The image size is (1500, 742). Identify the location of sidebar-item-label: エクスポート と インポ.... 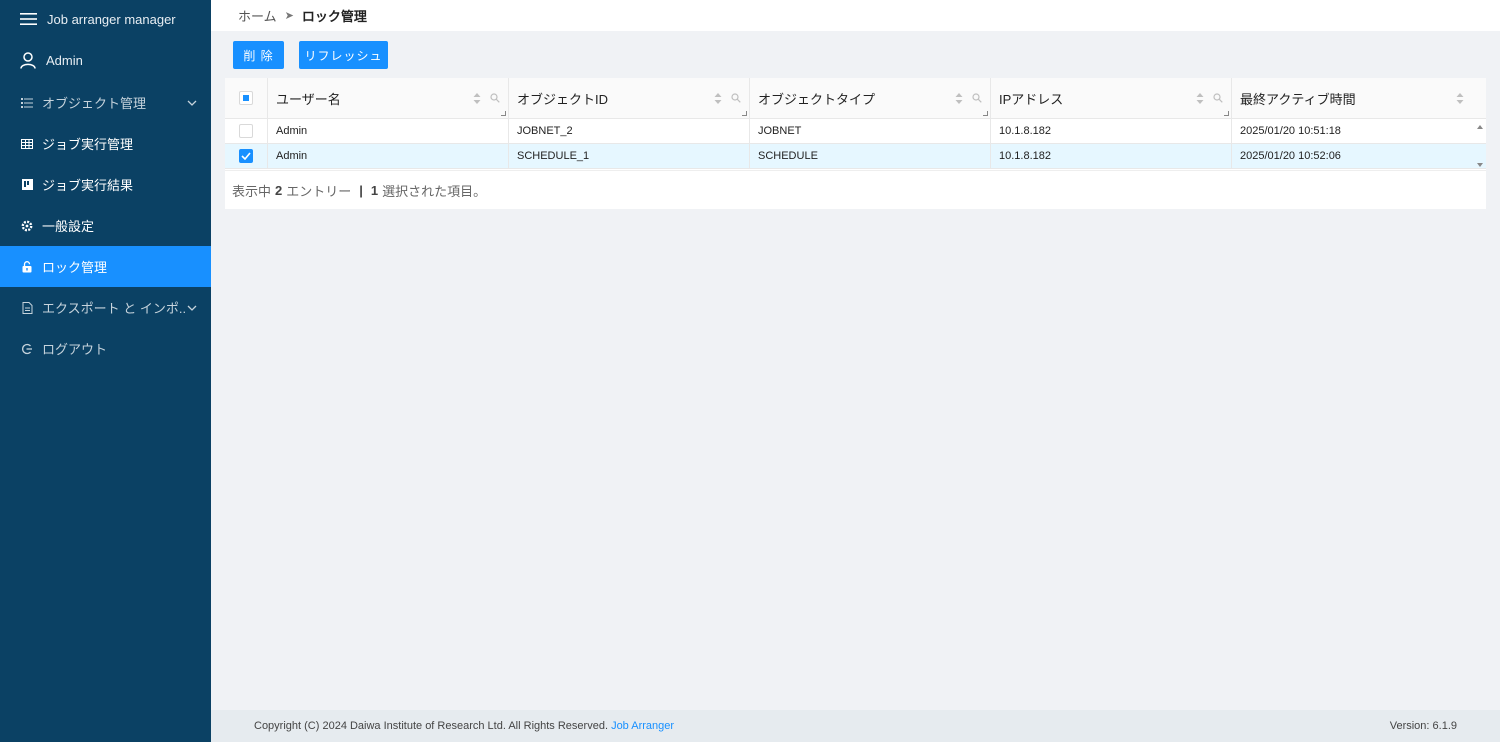
(114, 308).